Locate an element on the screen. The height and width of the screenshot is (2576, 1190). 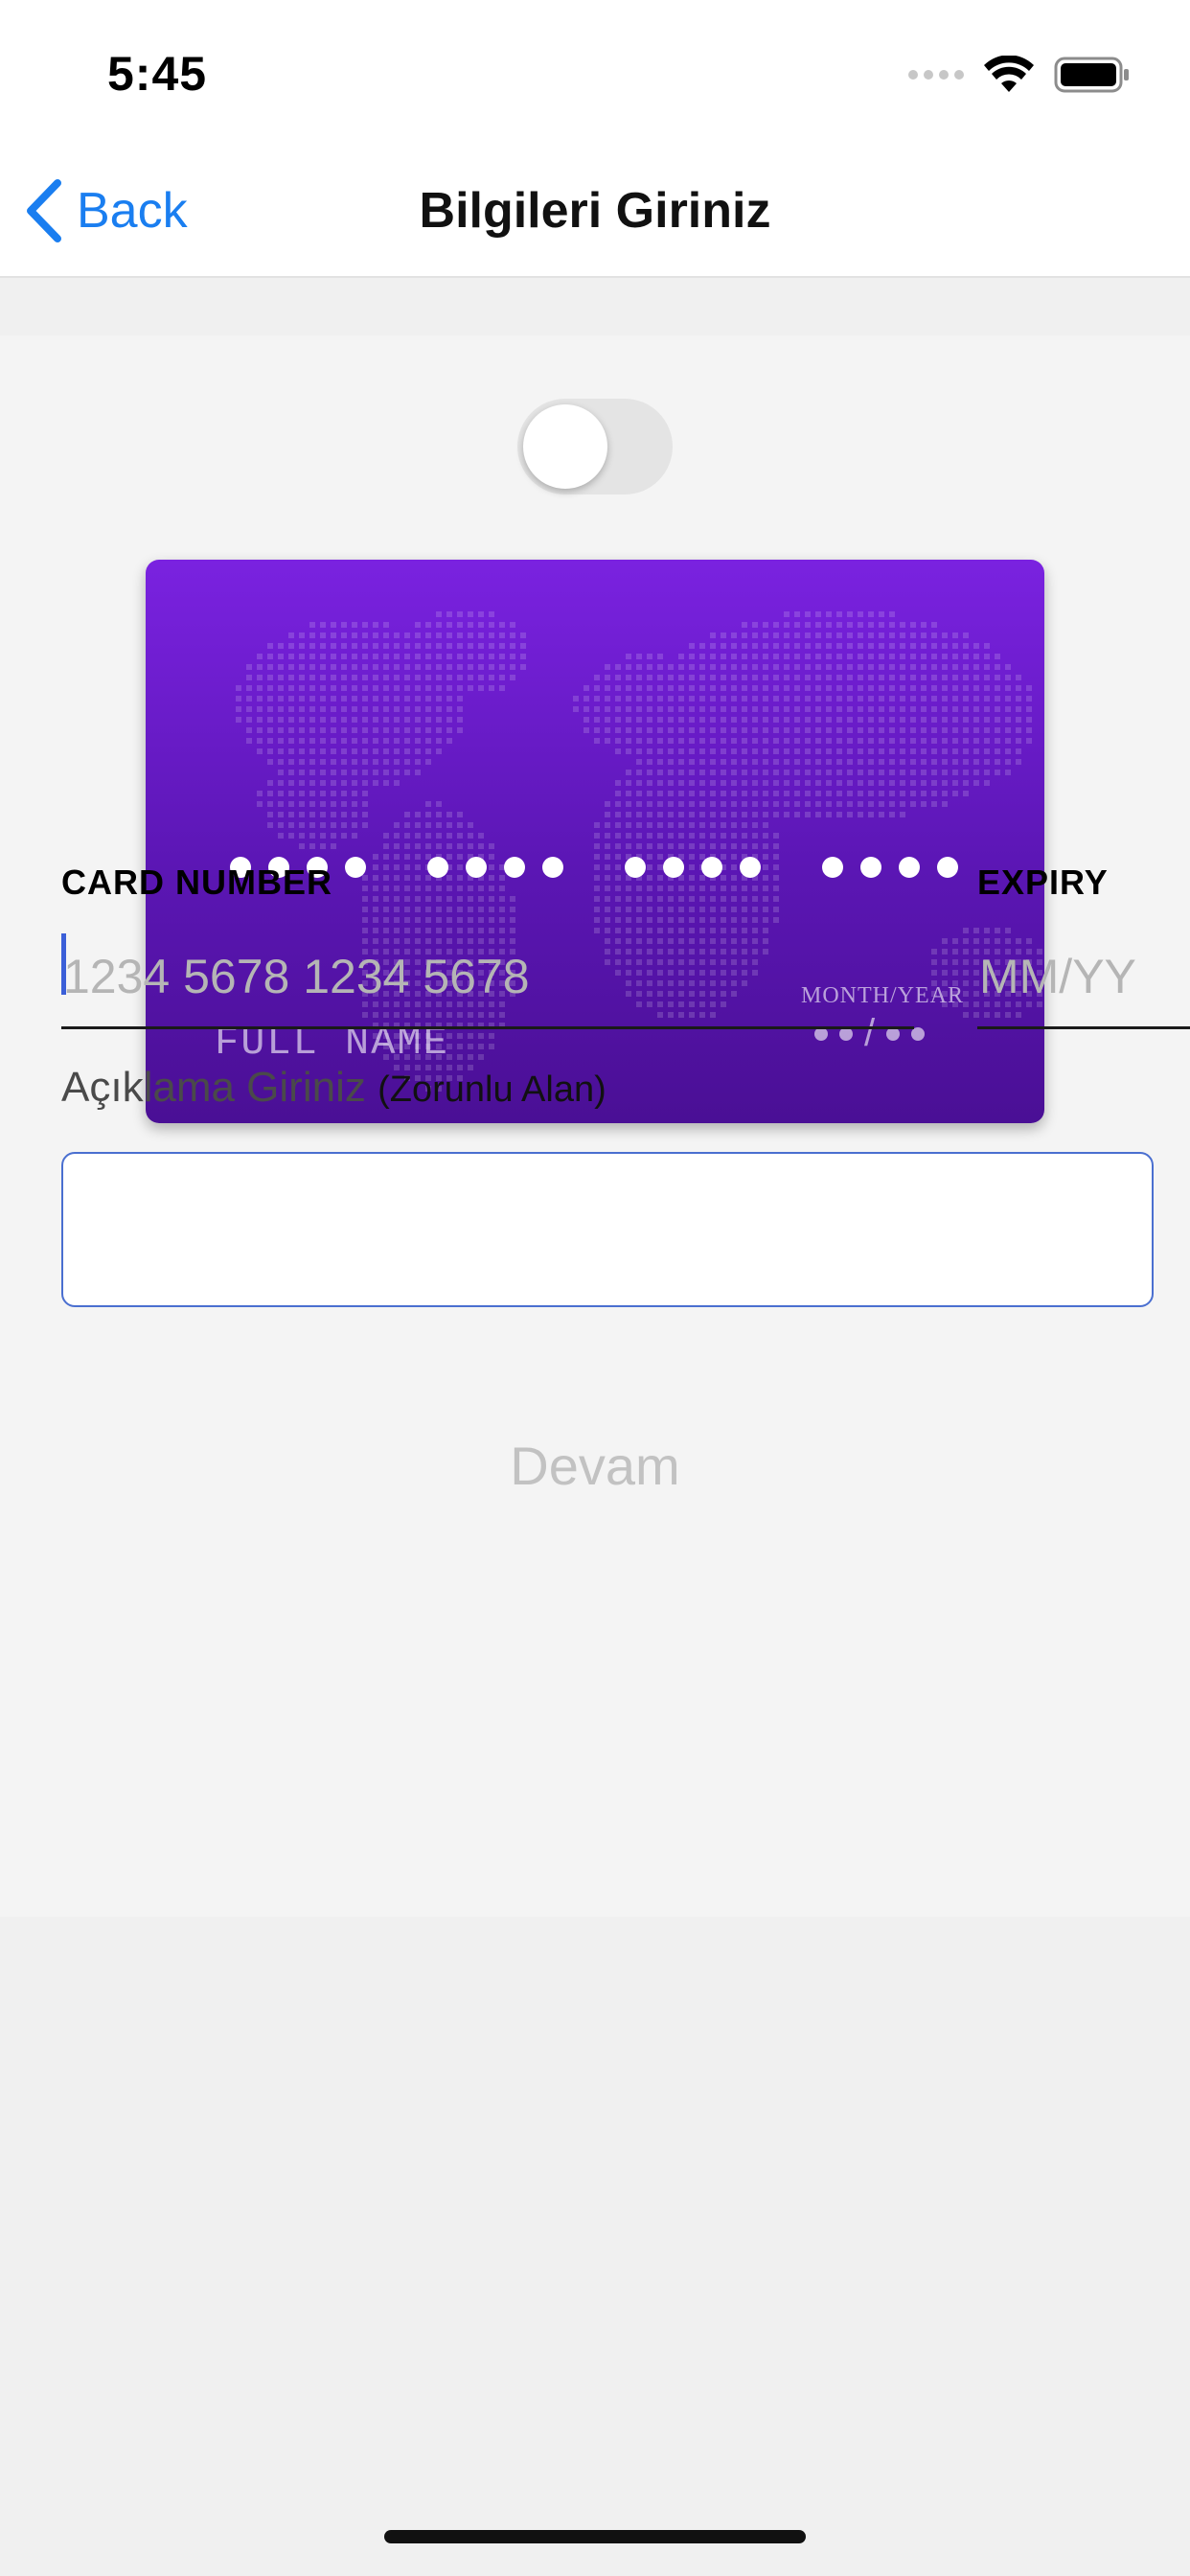
continue-button: Devam is located at coordinates (595, 1466).